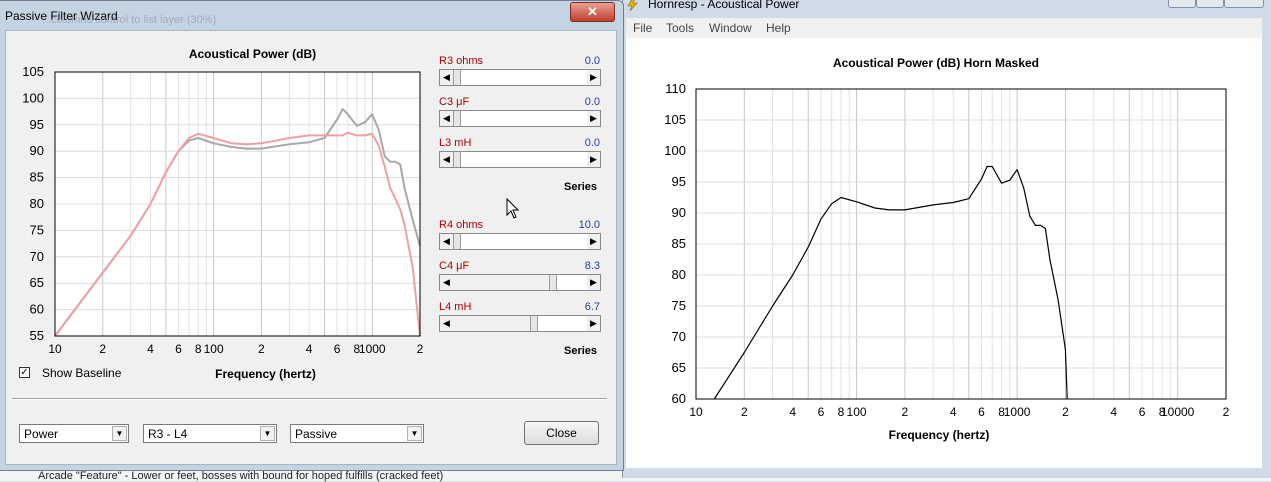 The image size is (1271, 482). What do you see at coordinates (679, 336) in the screenshot?
I see `y-tick-label: 70` at bounding box center [679, 336].